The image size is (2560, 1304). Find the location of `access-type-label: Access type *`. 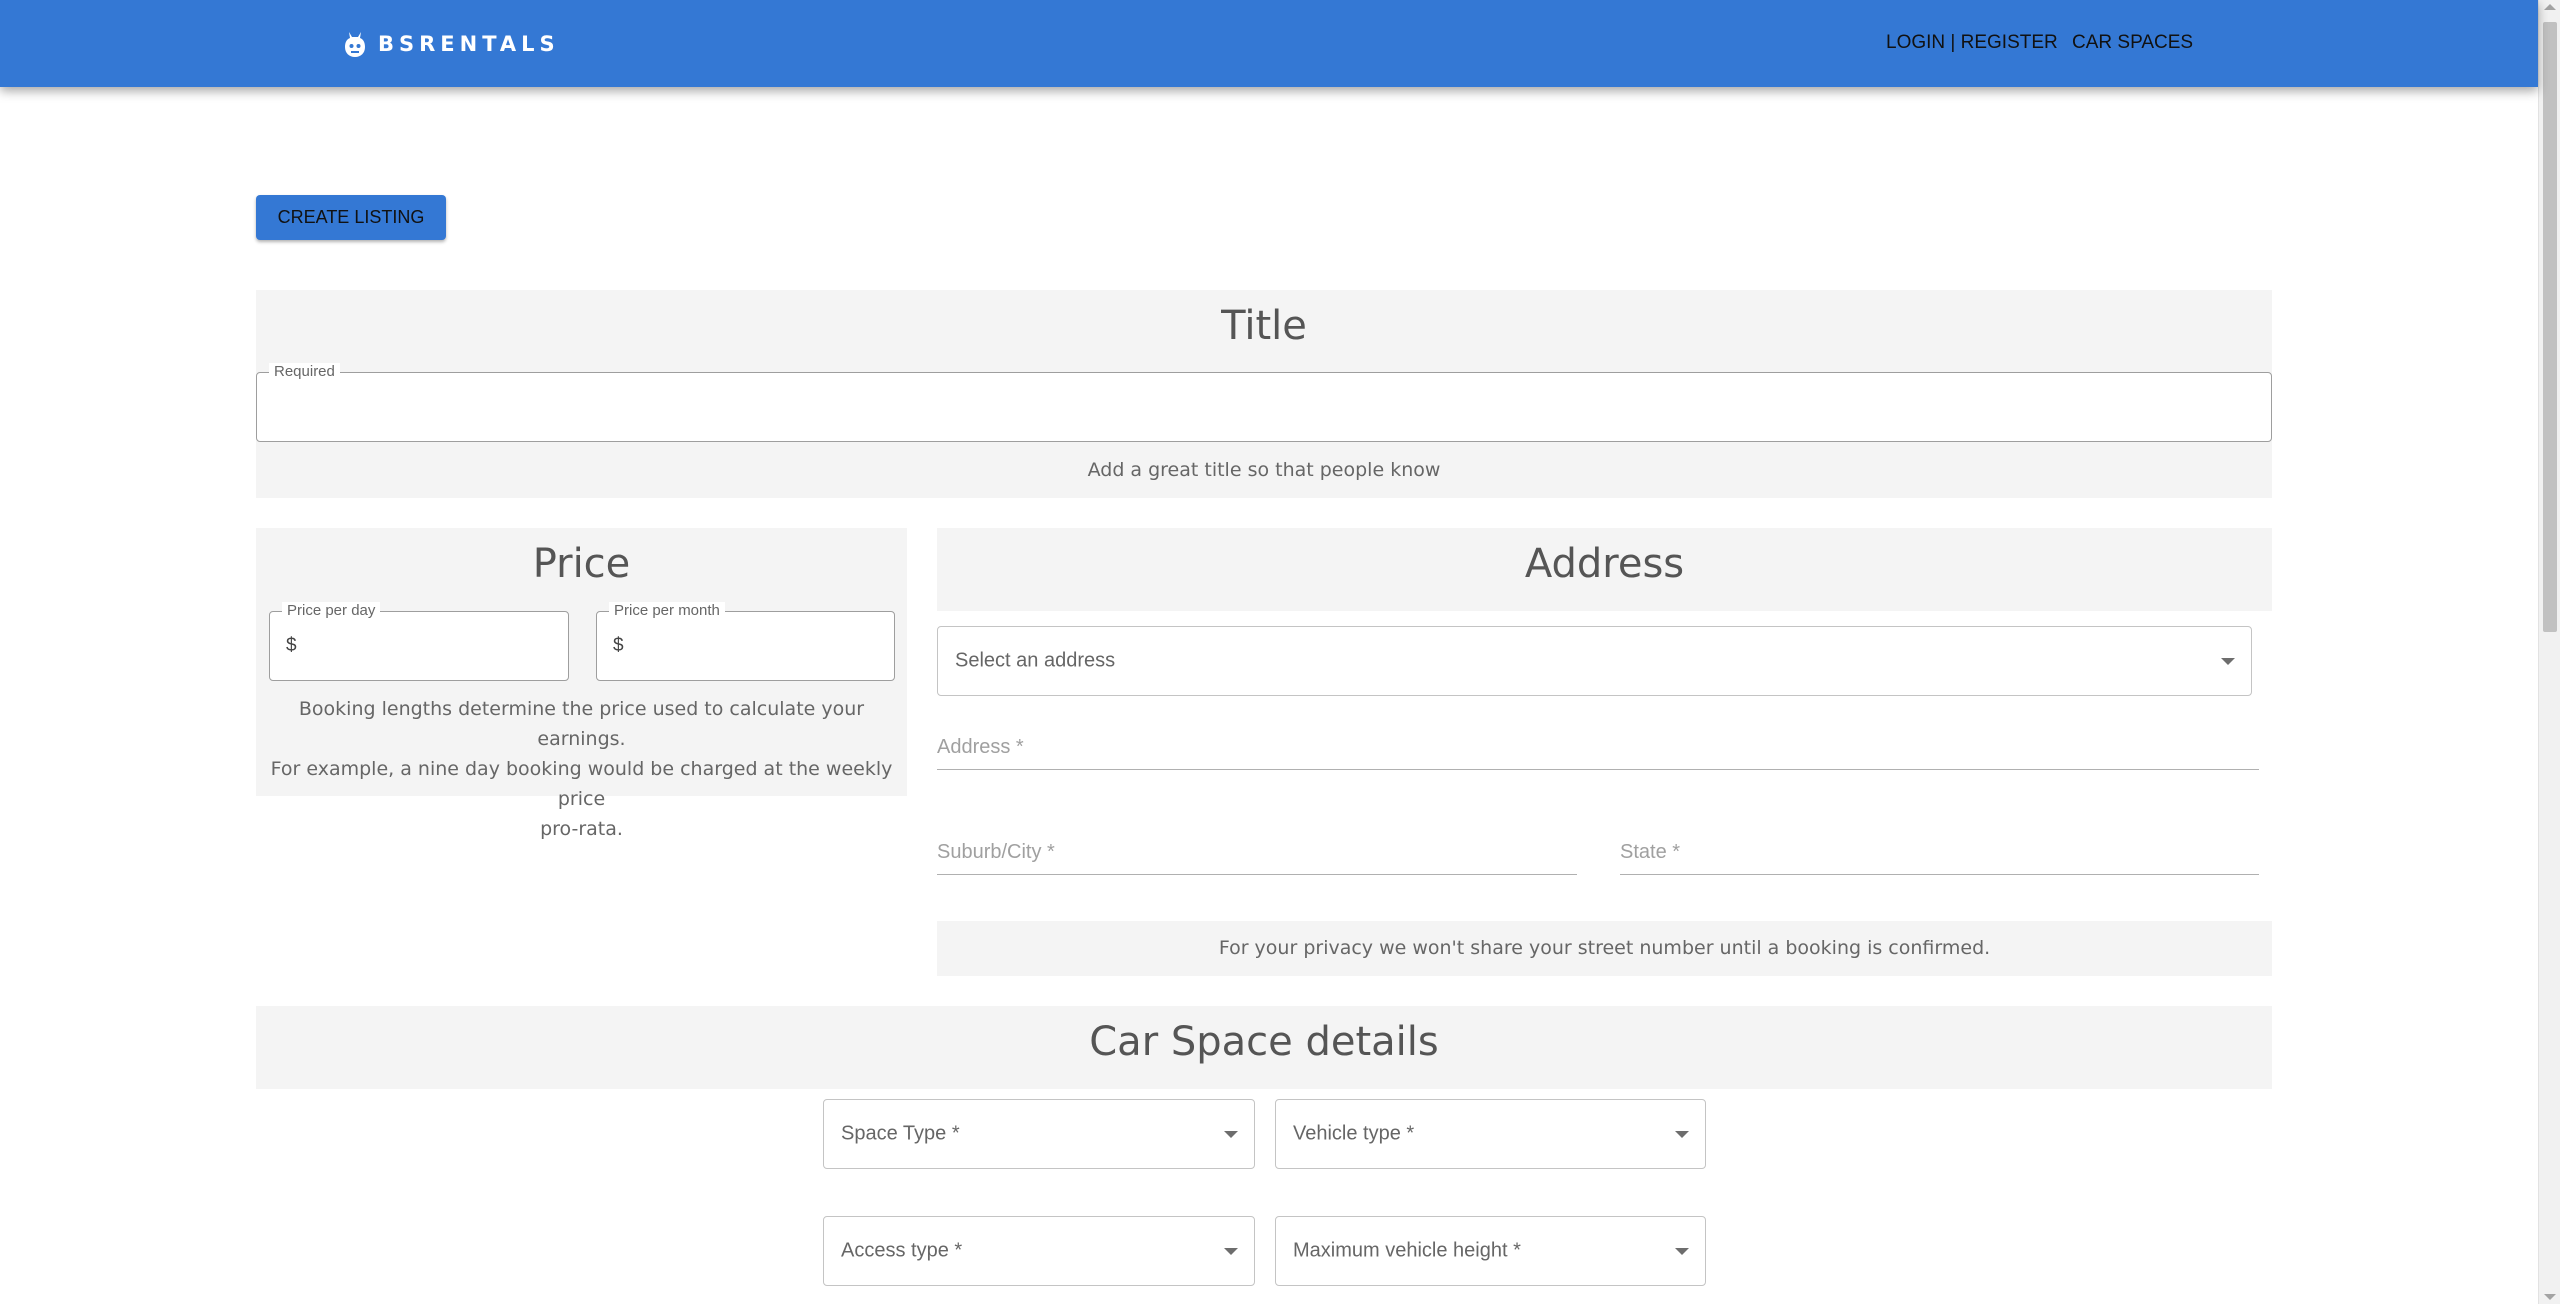

access-type-label: Access type * is located at coordinates (902, 1250).